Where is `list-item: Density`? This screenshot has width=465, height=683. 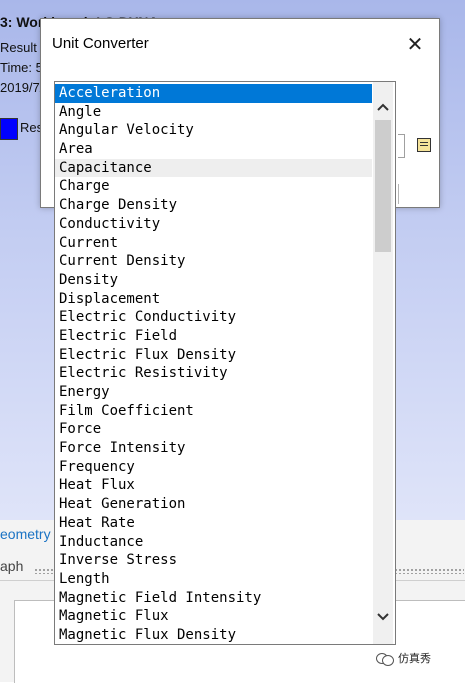
list-item: Density is located at coordinates (213, 280).